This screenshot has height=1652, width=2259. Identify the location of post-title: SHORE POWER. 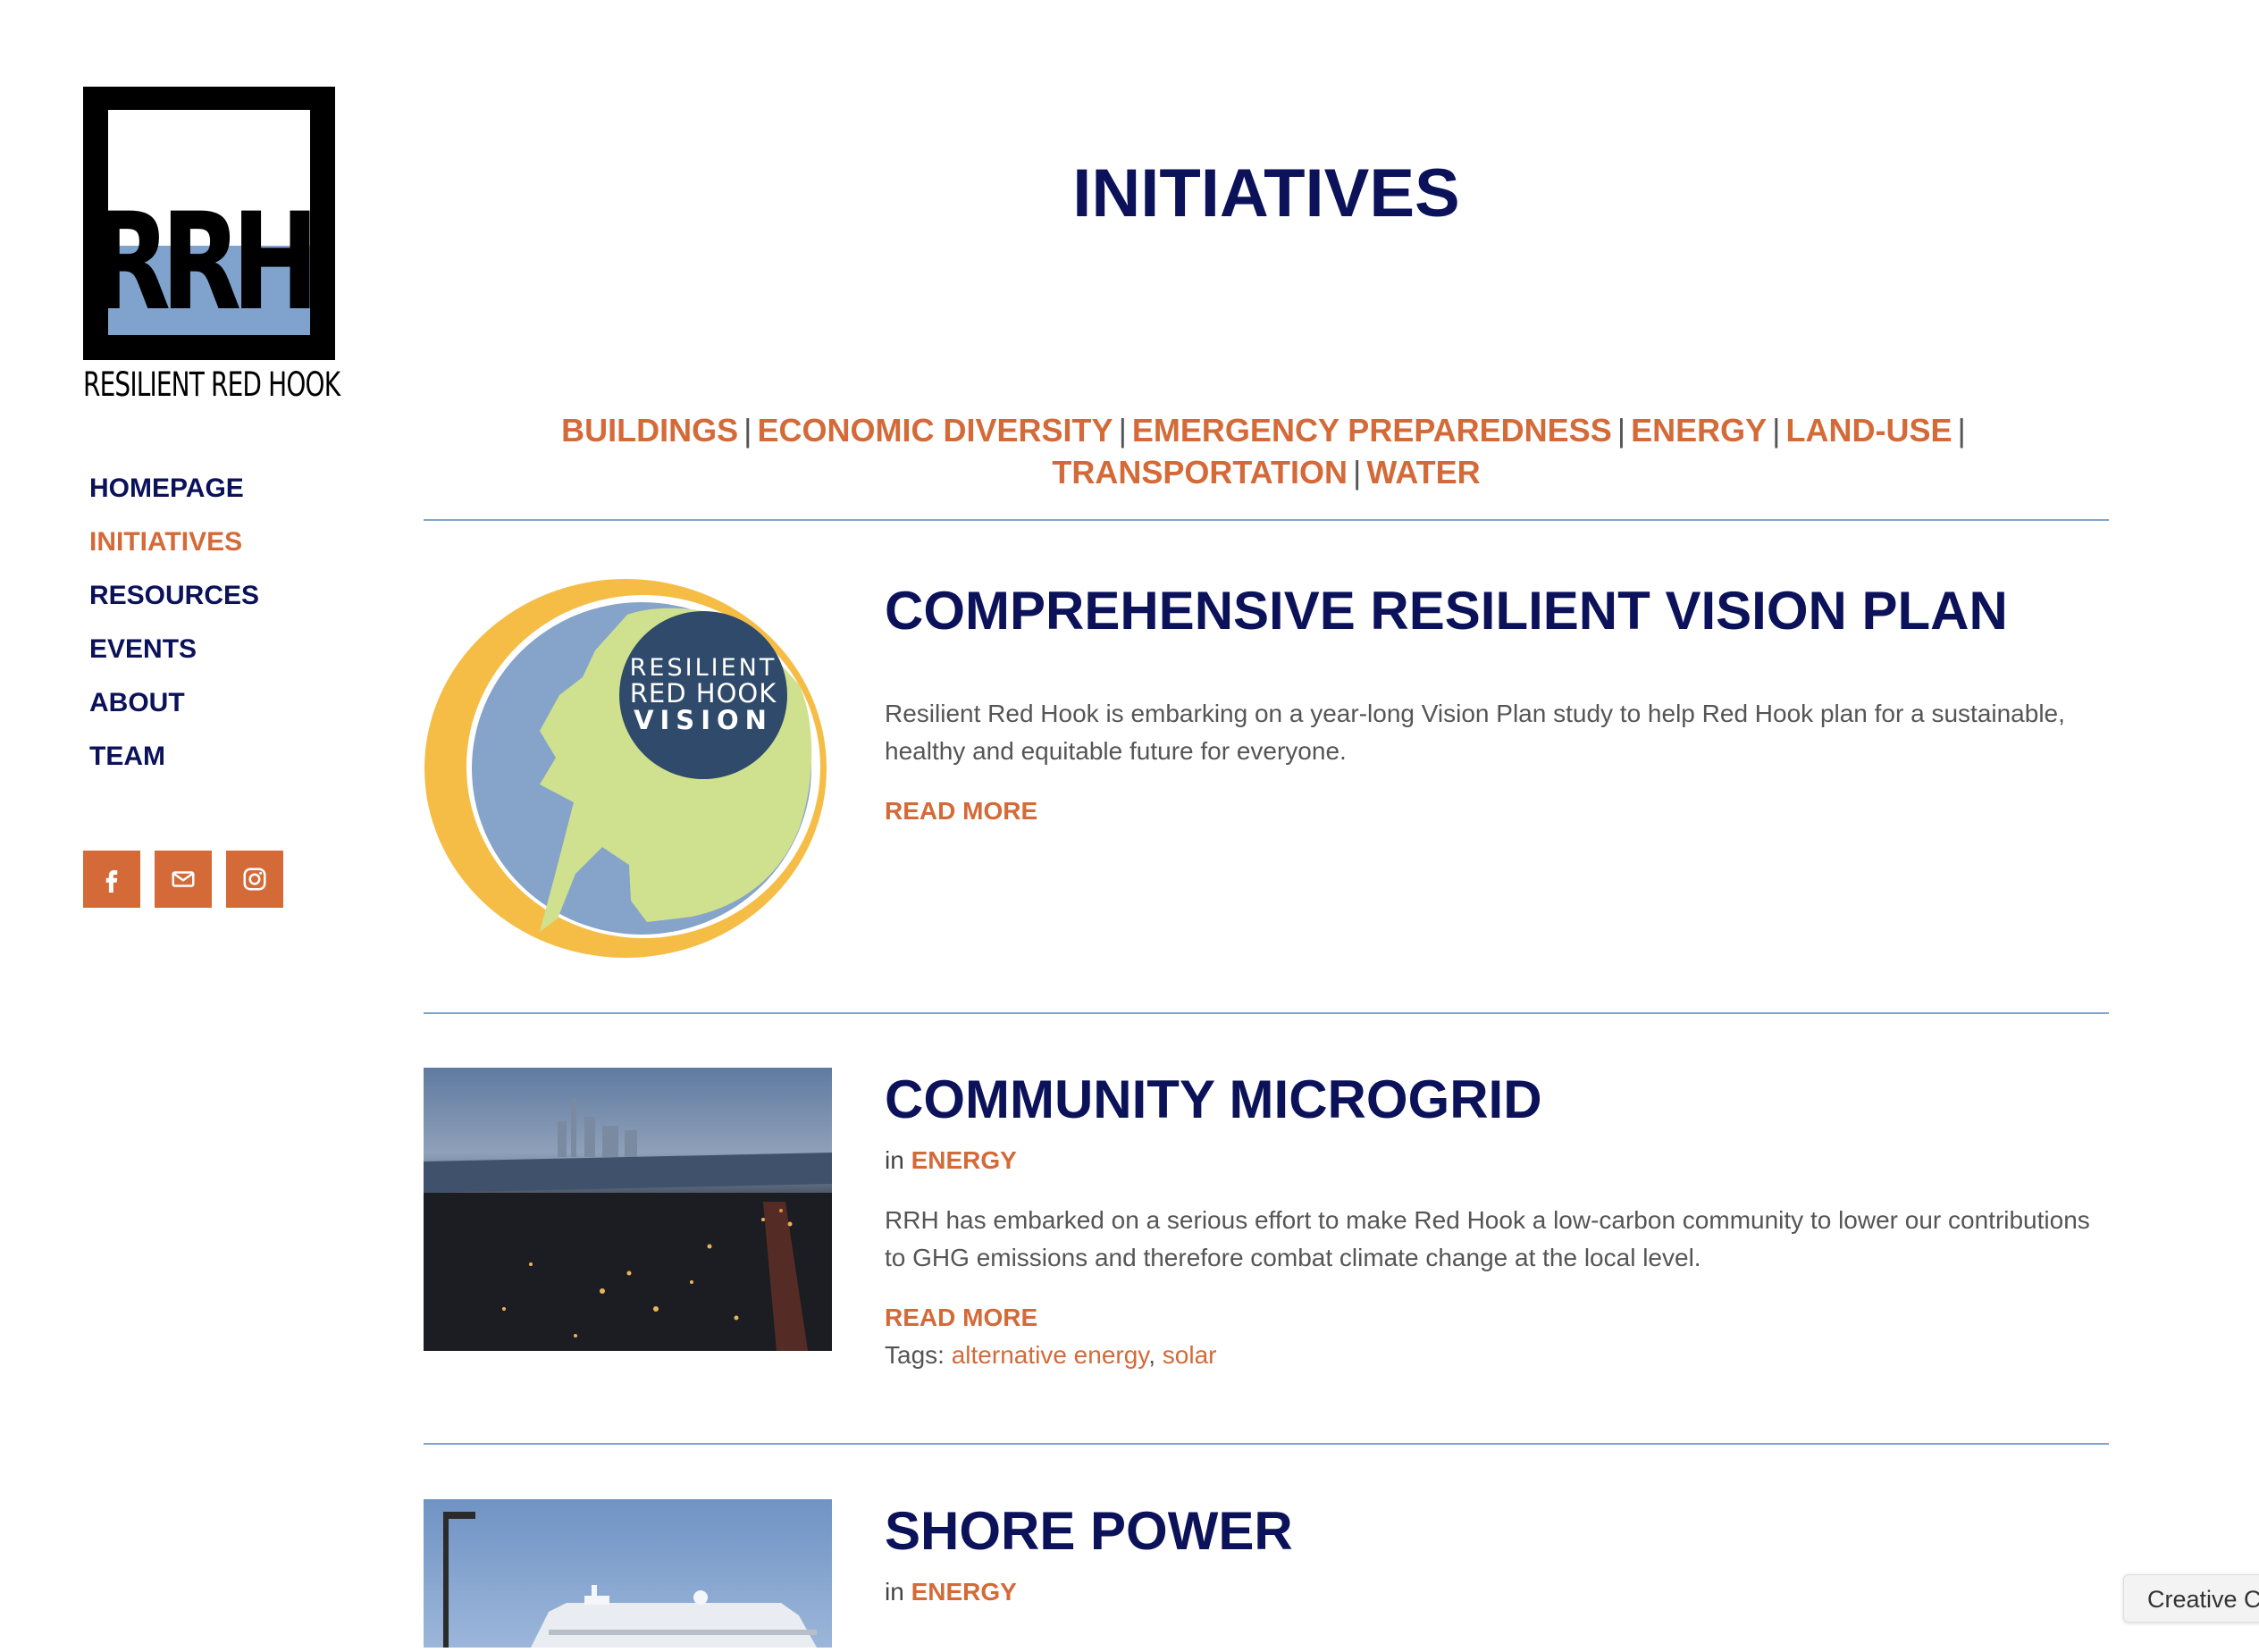
(1497, 1531).